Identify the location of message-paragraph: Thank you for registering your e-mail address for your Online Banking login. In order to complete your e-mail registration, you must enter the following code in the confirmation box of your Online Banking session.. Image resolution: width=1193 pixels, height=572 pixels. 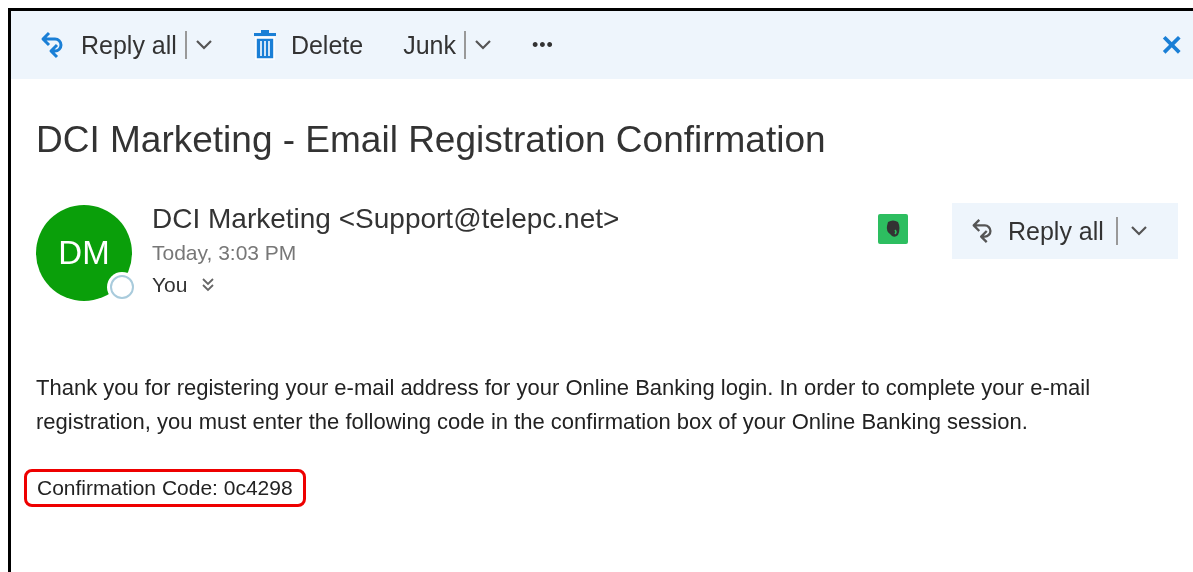
(564, 405).